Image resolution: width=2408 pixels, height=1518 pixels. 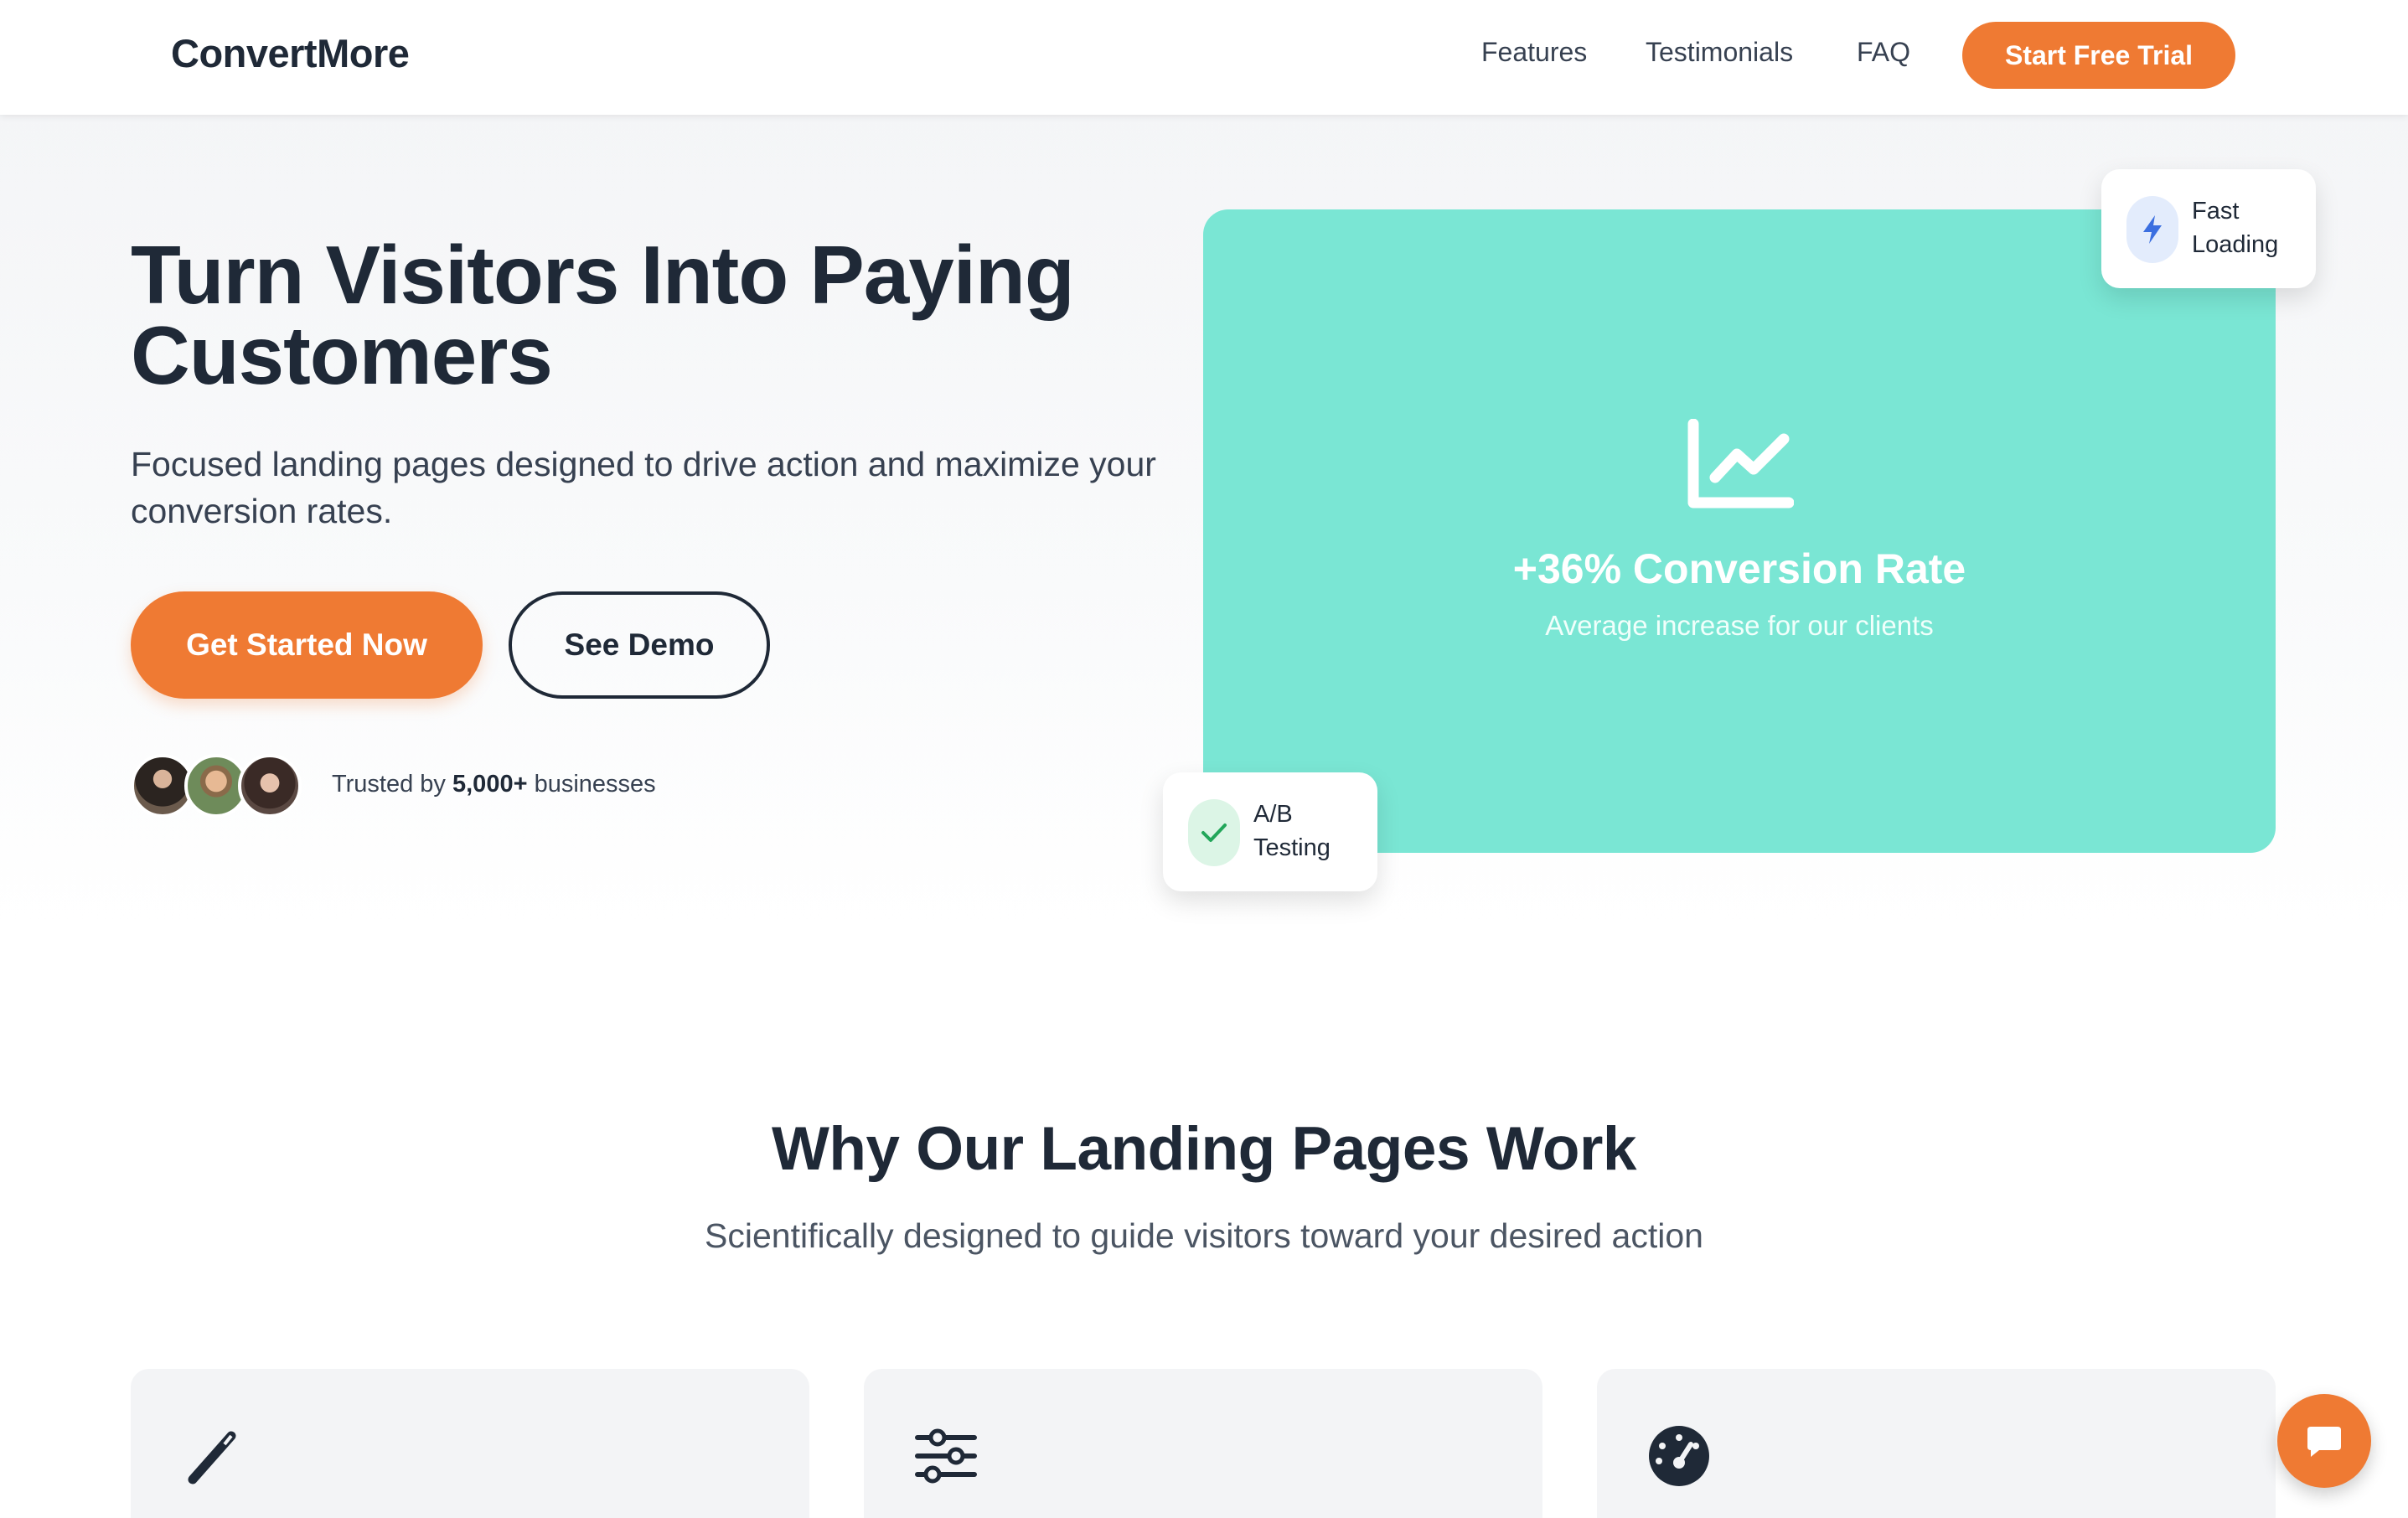 I want to click on start-free-trial-button: Start Free Trial, so click(x=2098, y=55).